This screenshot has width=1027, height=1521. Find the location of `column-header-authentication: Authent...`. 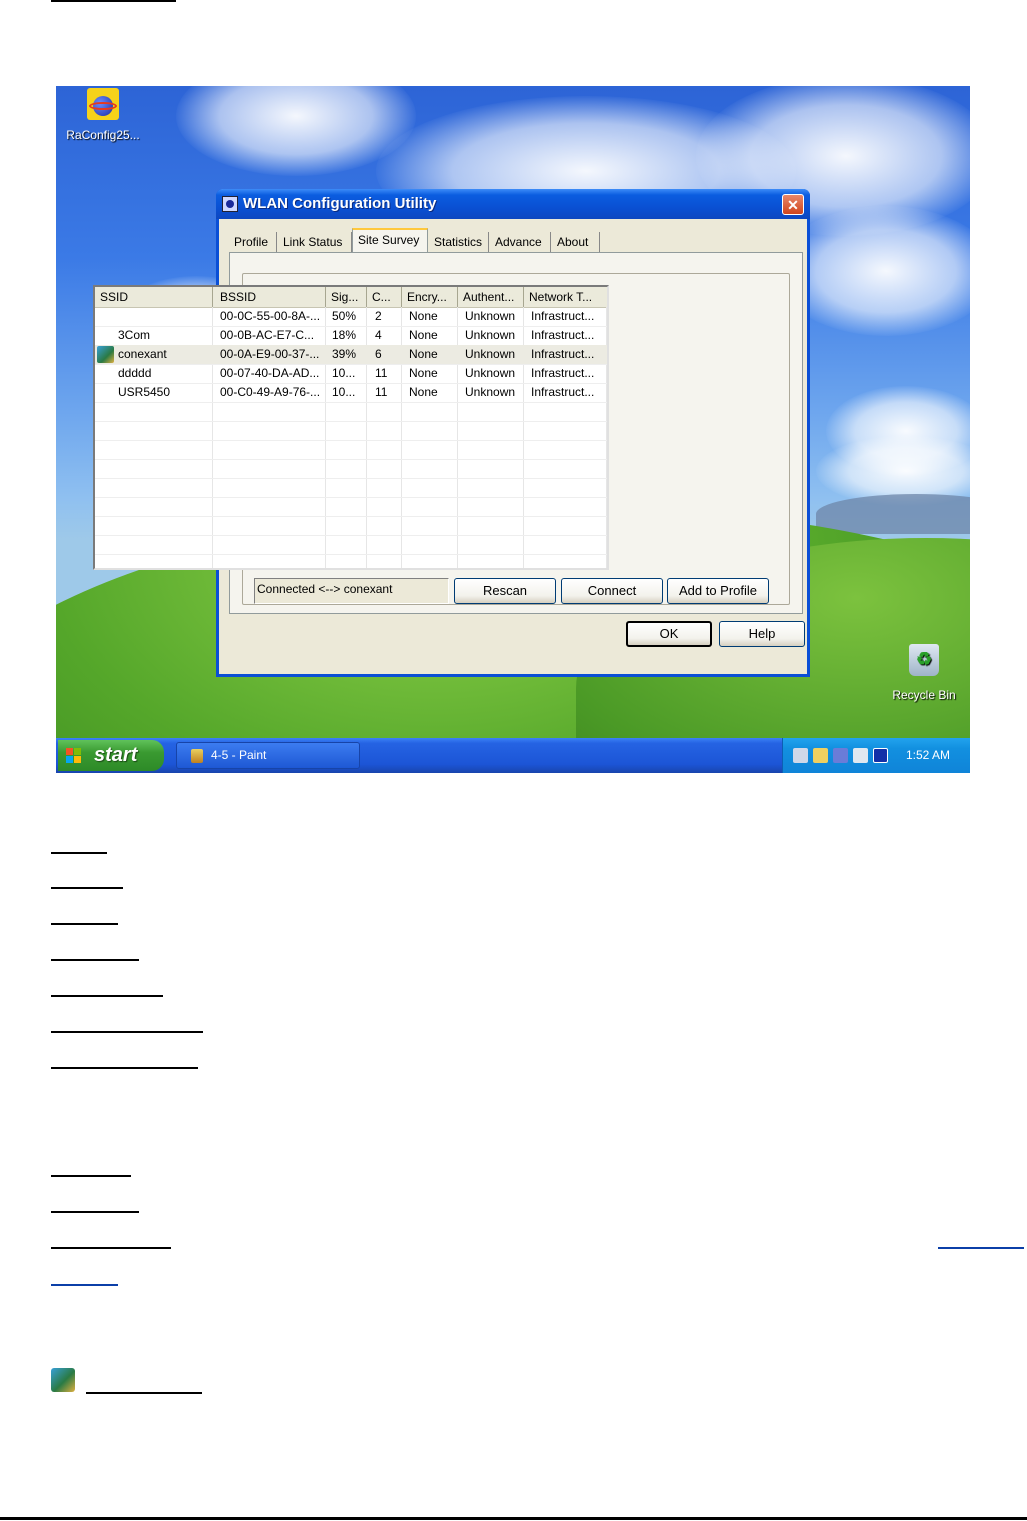

column-header-authentication: Authent... is located at coordinates (491, 297).